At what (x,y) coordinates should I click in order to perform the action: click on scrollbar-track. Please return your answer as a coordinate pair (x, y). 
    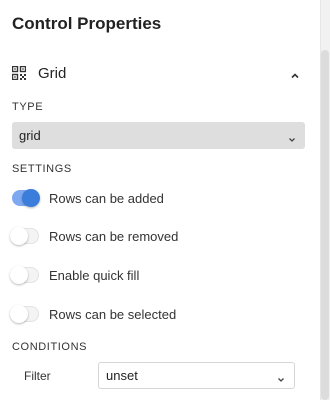
    Looking at the image, I should click on (325, 200).